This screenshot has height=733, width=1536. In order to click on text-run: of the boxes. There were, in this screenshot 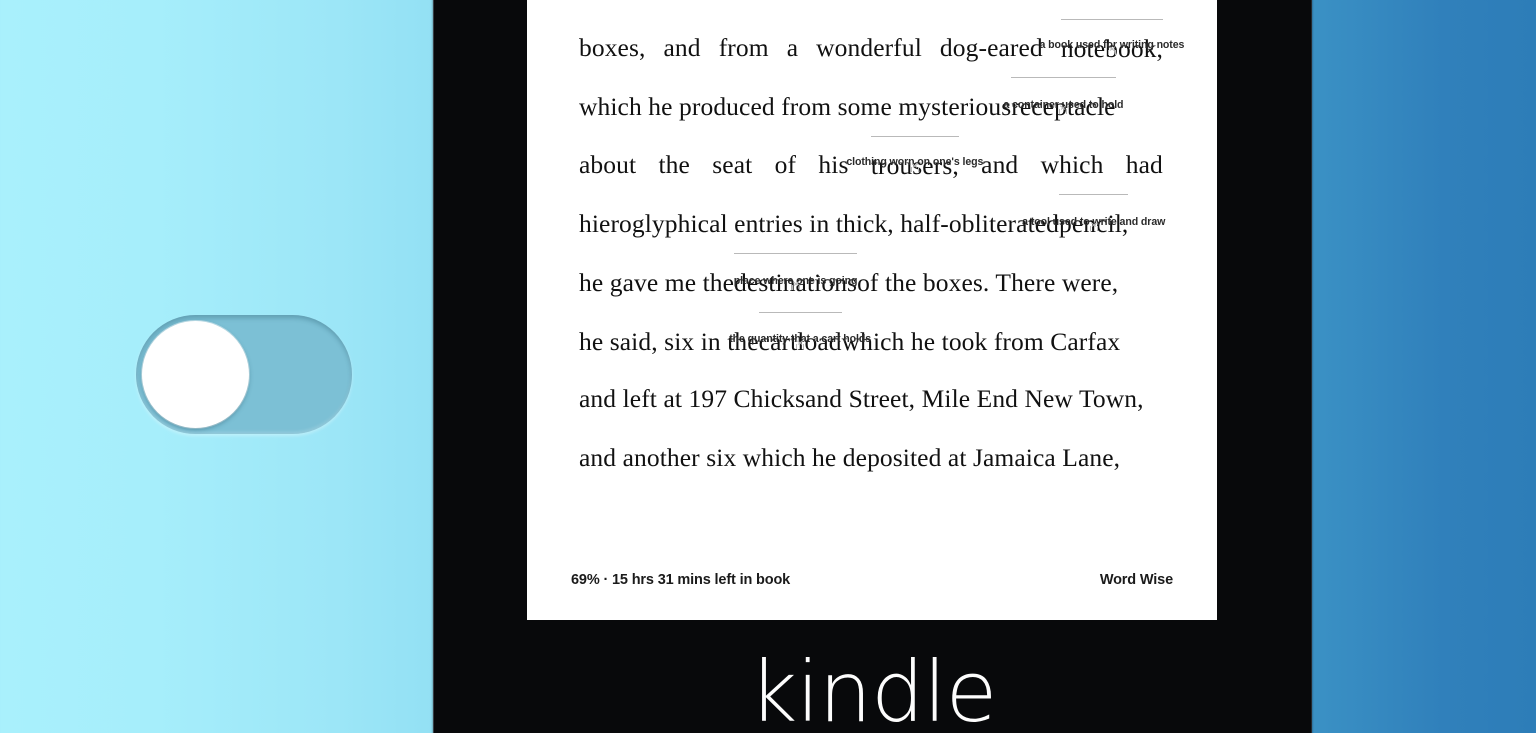, I will do `click(988, 282)`.